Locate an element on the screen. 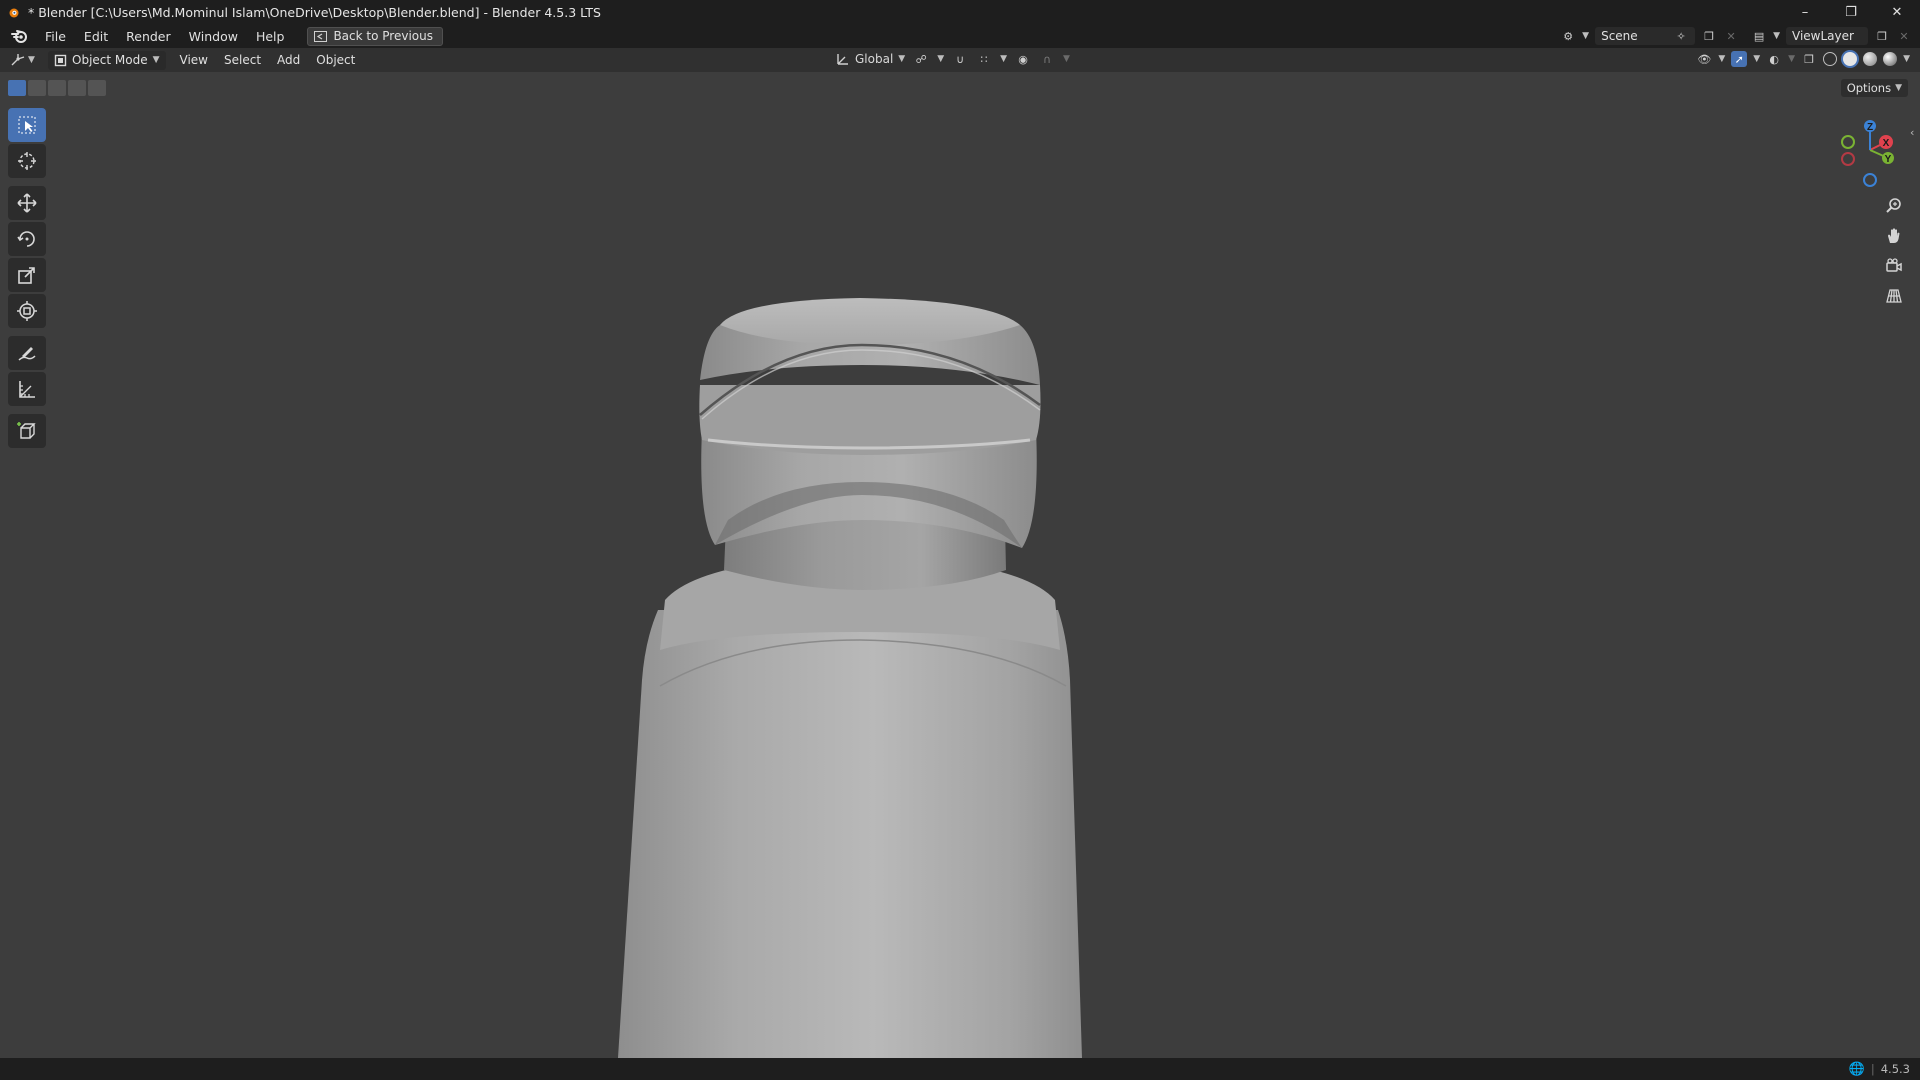 Image resolution: width=1920 pixels, height=1080 pixels. zoom-icon is located at coordinates (1894, 206).